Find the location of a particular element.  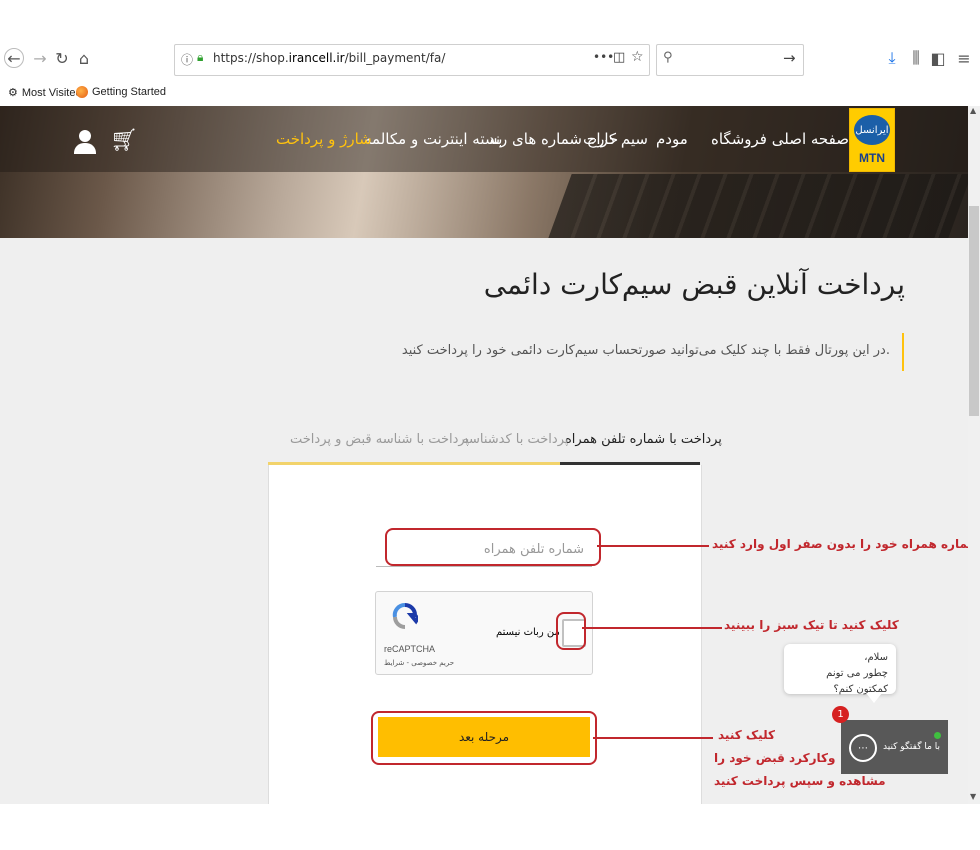

recaptcha-logo-icon is located at coordinates (405, 616).